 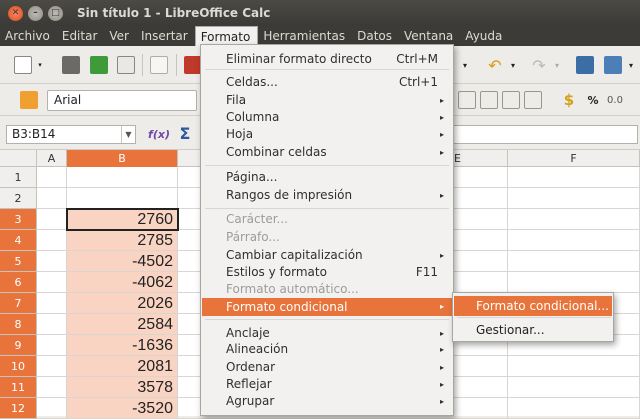 I want to click on cell-b: -1636, so click(x=122, y=345).